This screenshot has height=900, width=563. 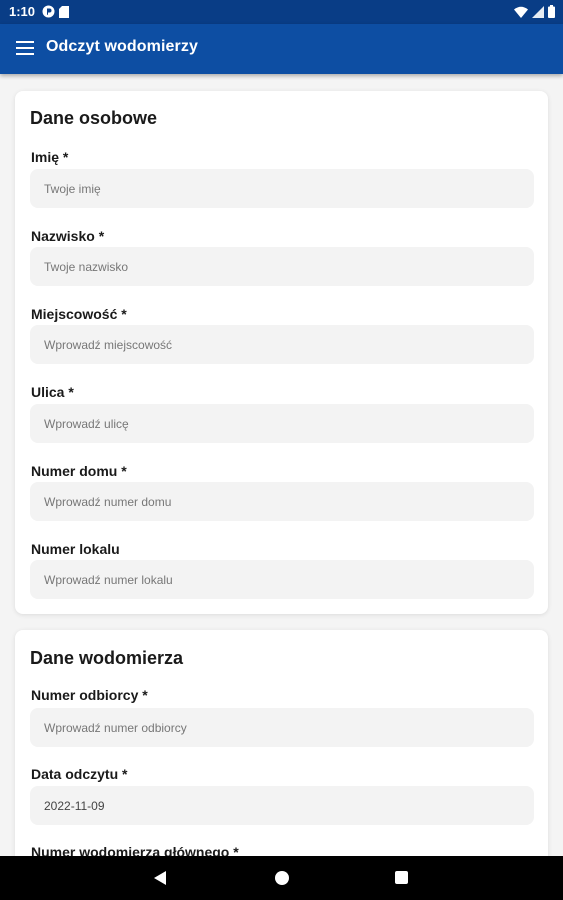 I want to click on last-name-label: Nazwisko *, so click(x=68, y=236).